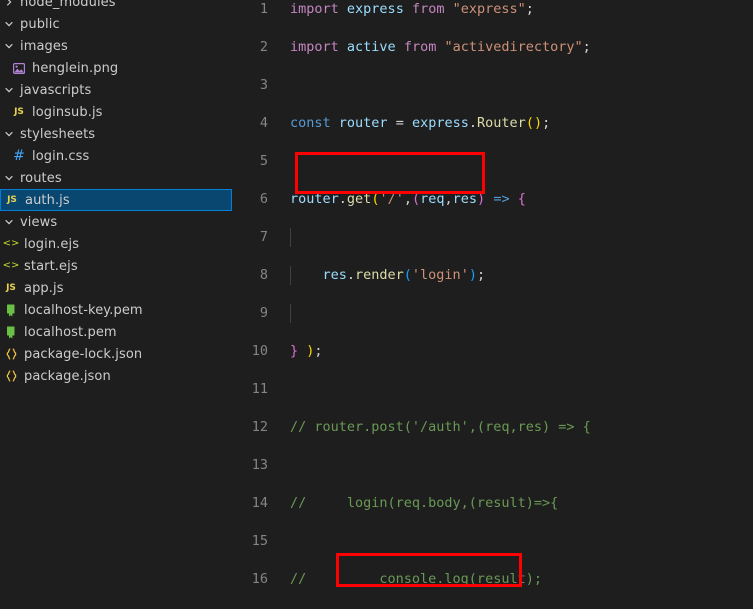  Describe the element at coordinates (259, 427) in the screenshot. I see `line-number: 12` at that location.